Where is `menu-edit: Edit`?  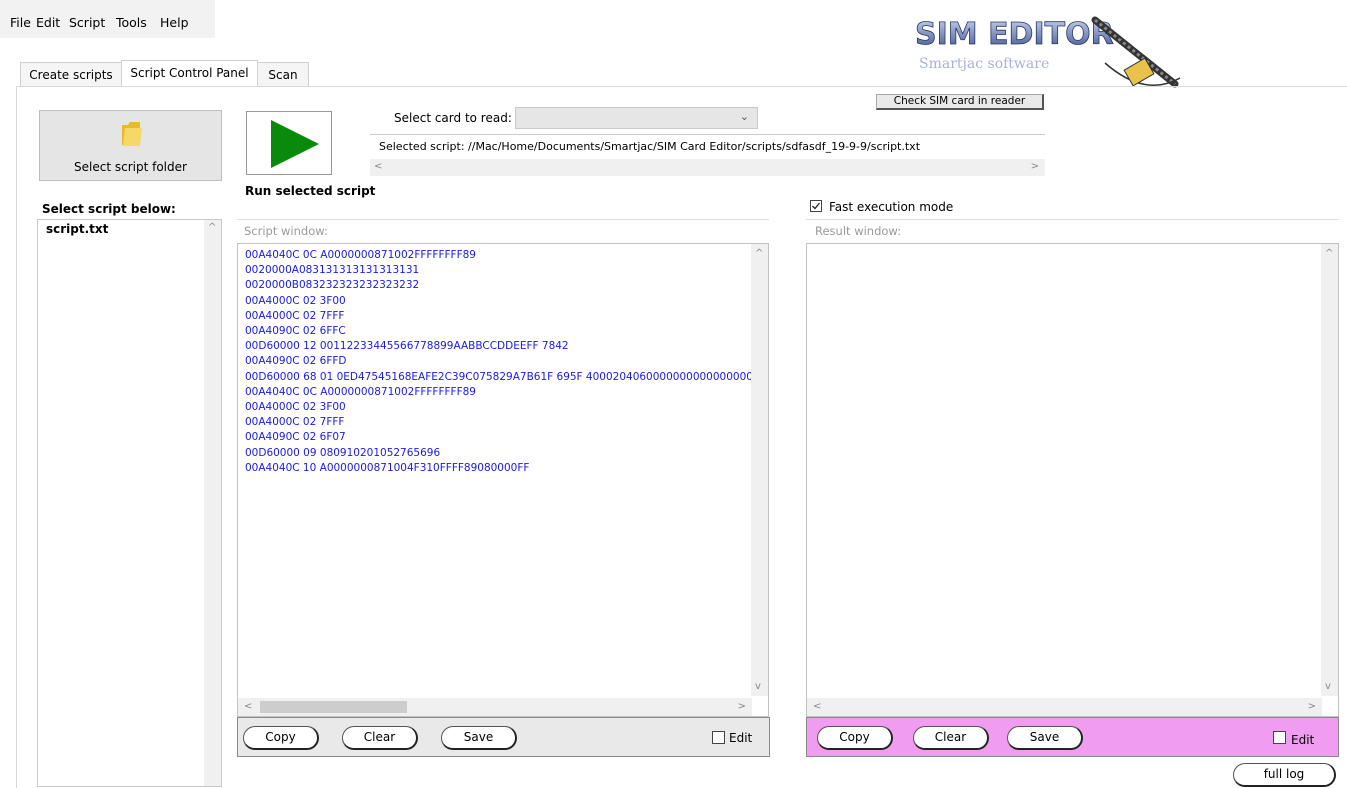 menu-edit: Edit is located at coordinates (48, 22).